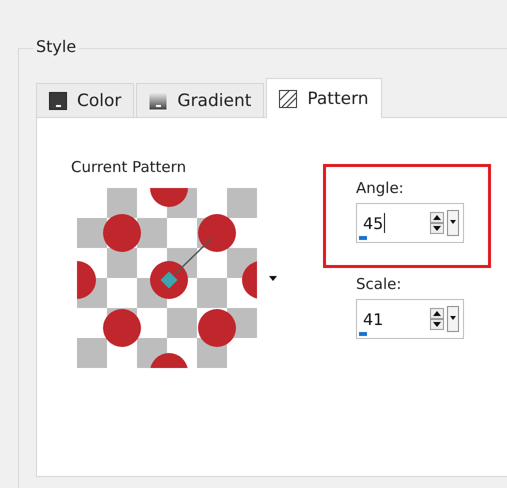 The width and height of the screenshot is (507, 488). Describe the element at coordinates (158, 101) in the screenshot. I see `gradient-swatch-icon` at that location.